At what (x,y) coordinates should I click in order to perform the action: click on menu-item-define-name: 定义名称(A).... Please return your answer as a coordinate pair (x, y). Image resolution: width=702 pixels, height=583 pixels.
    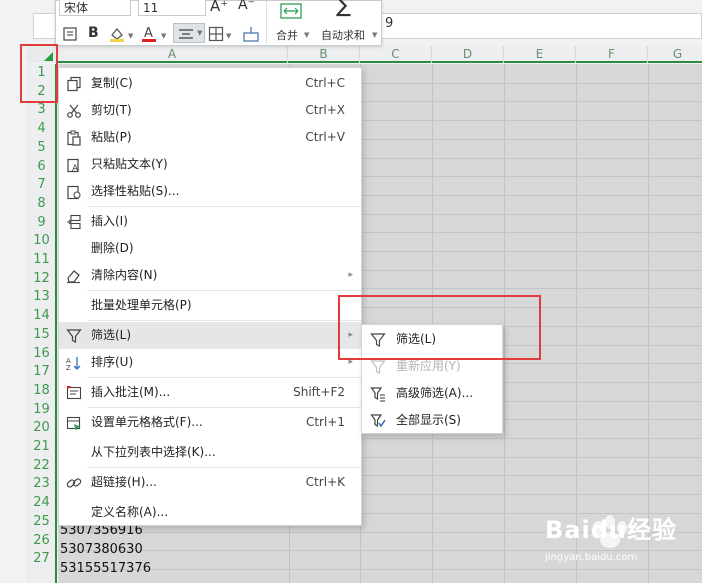
    Looking at the image, I should click on (210, 512).